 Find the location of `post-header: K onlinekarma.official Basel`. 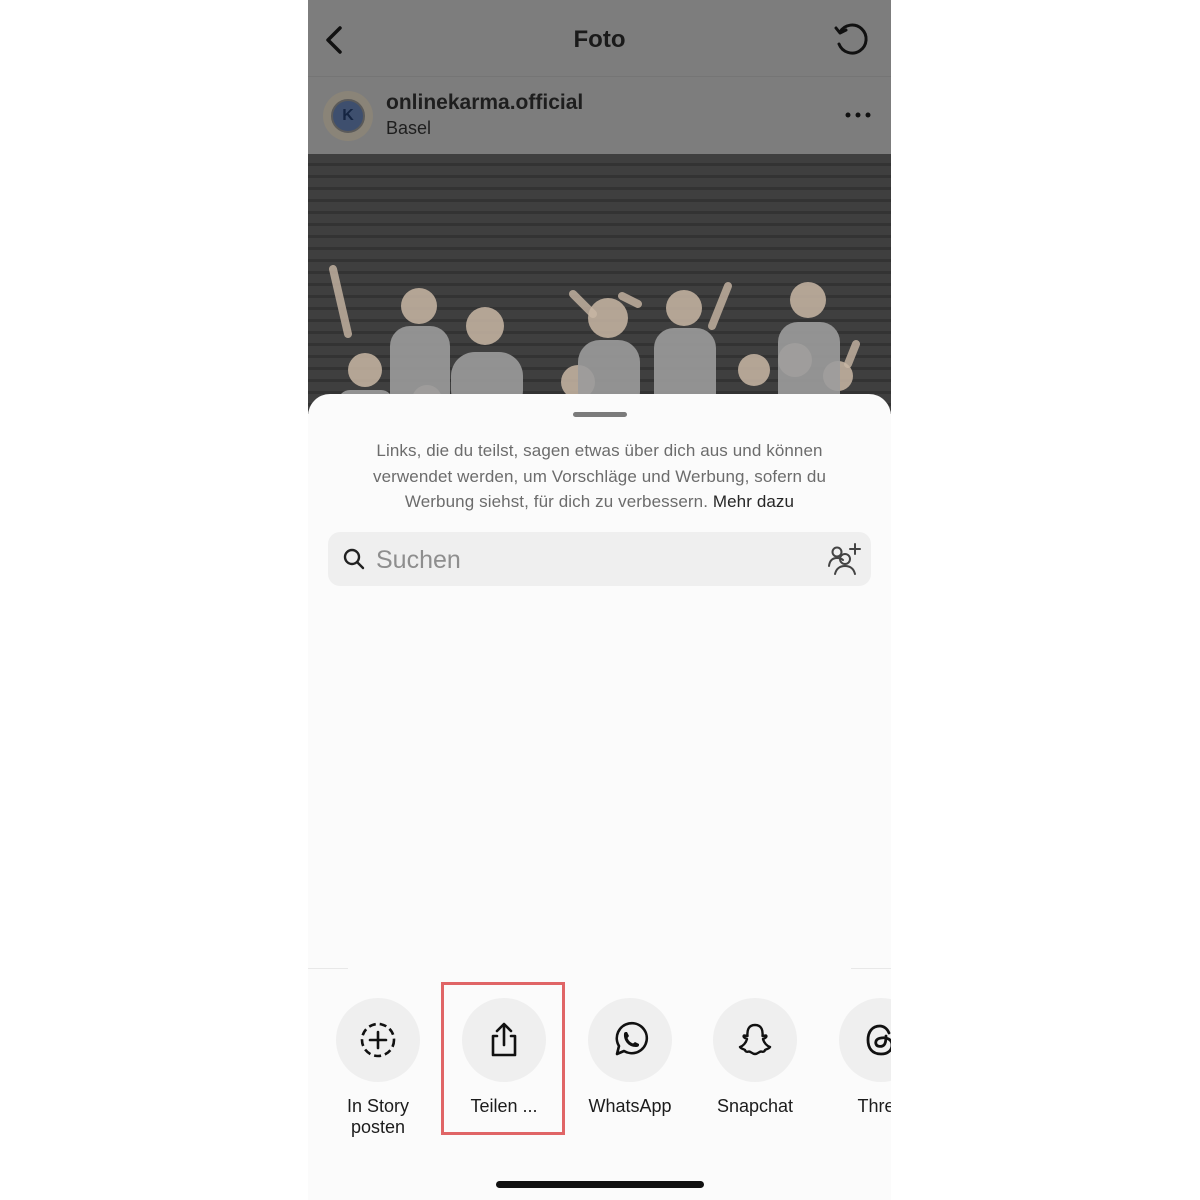

post-header: K onlinekarma.official Basel is located at coordinates (599, 115).